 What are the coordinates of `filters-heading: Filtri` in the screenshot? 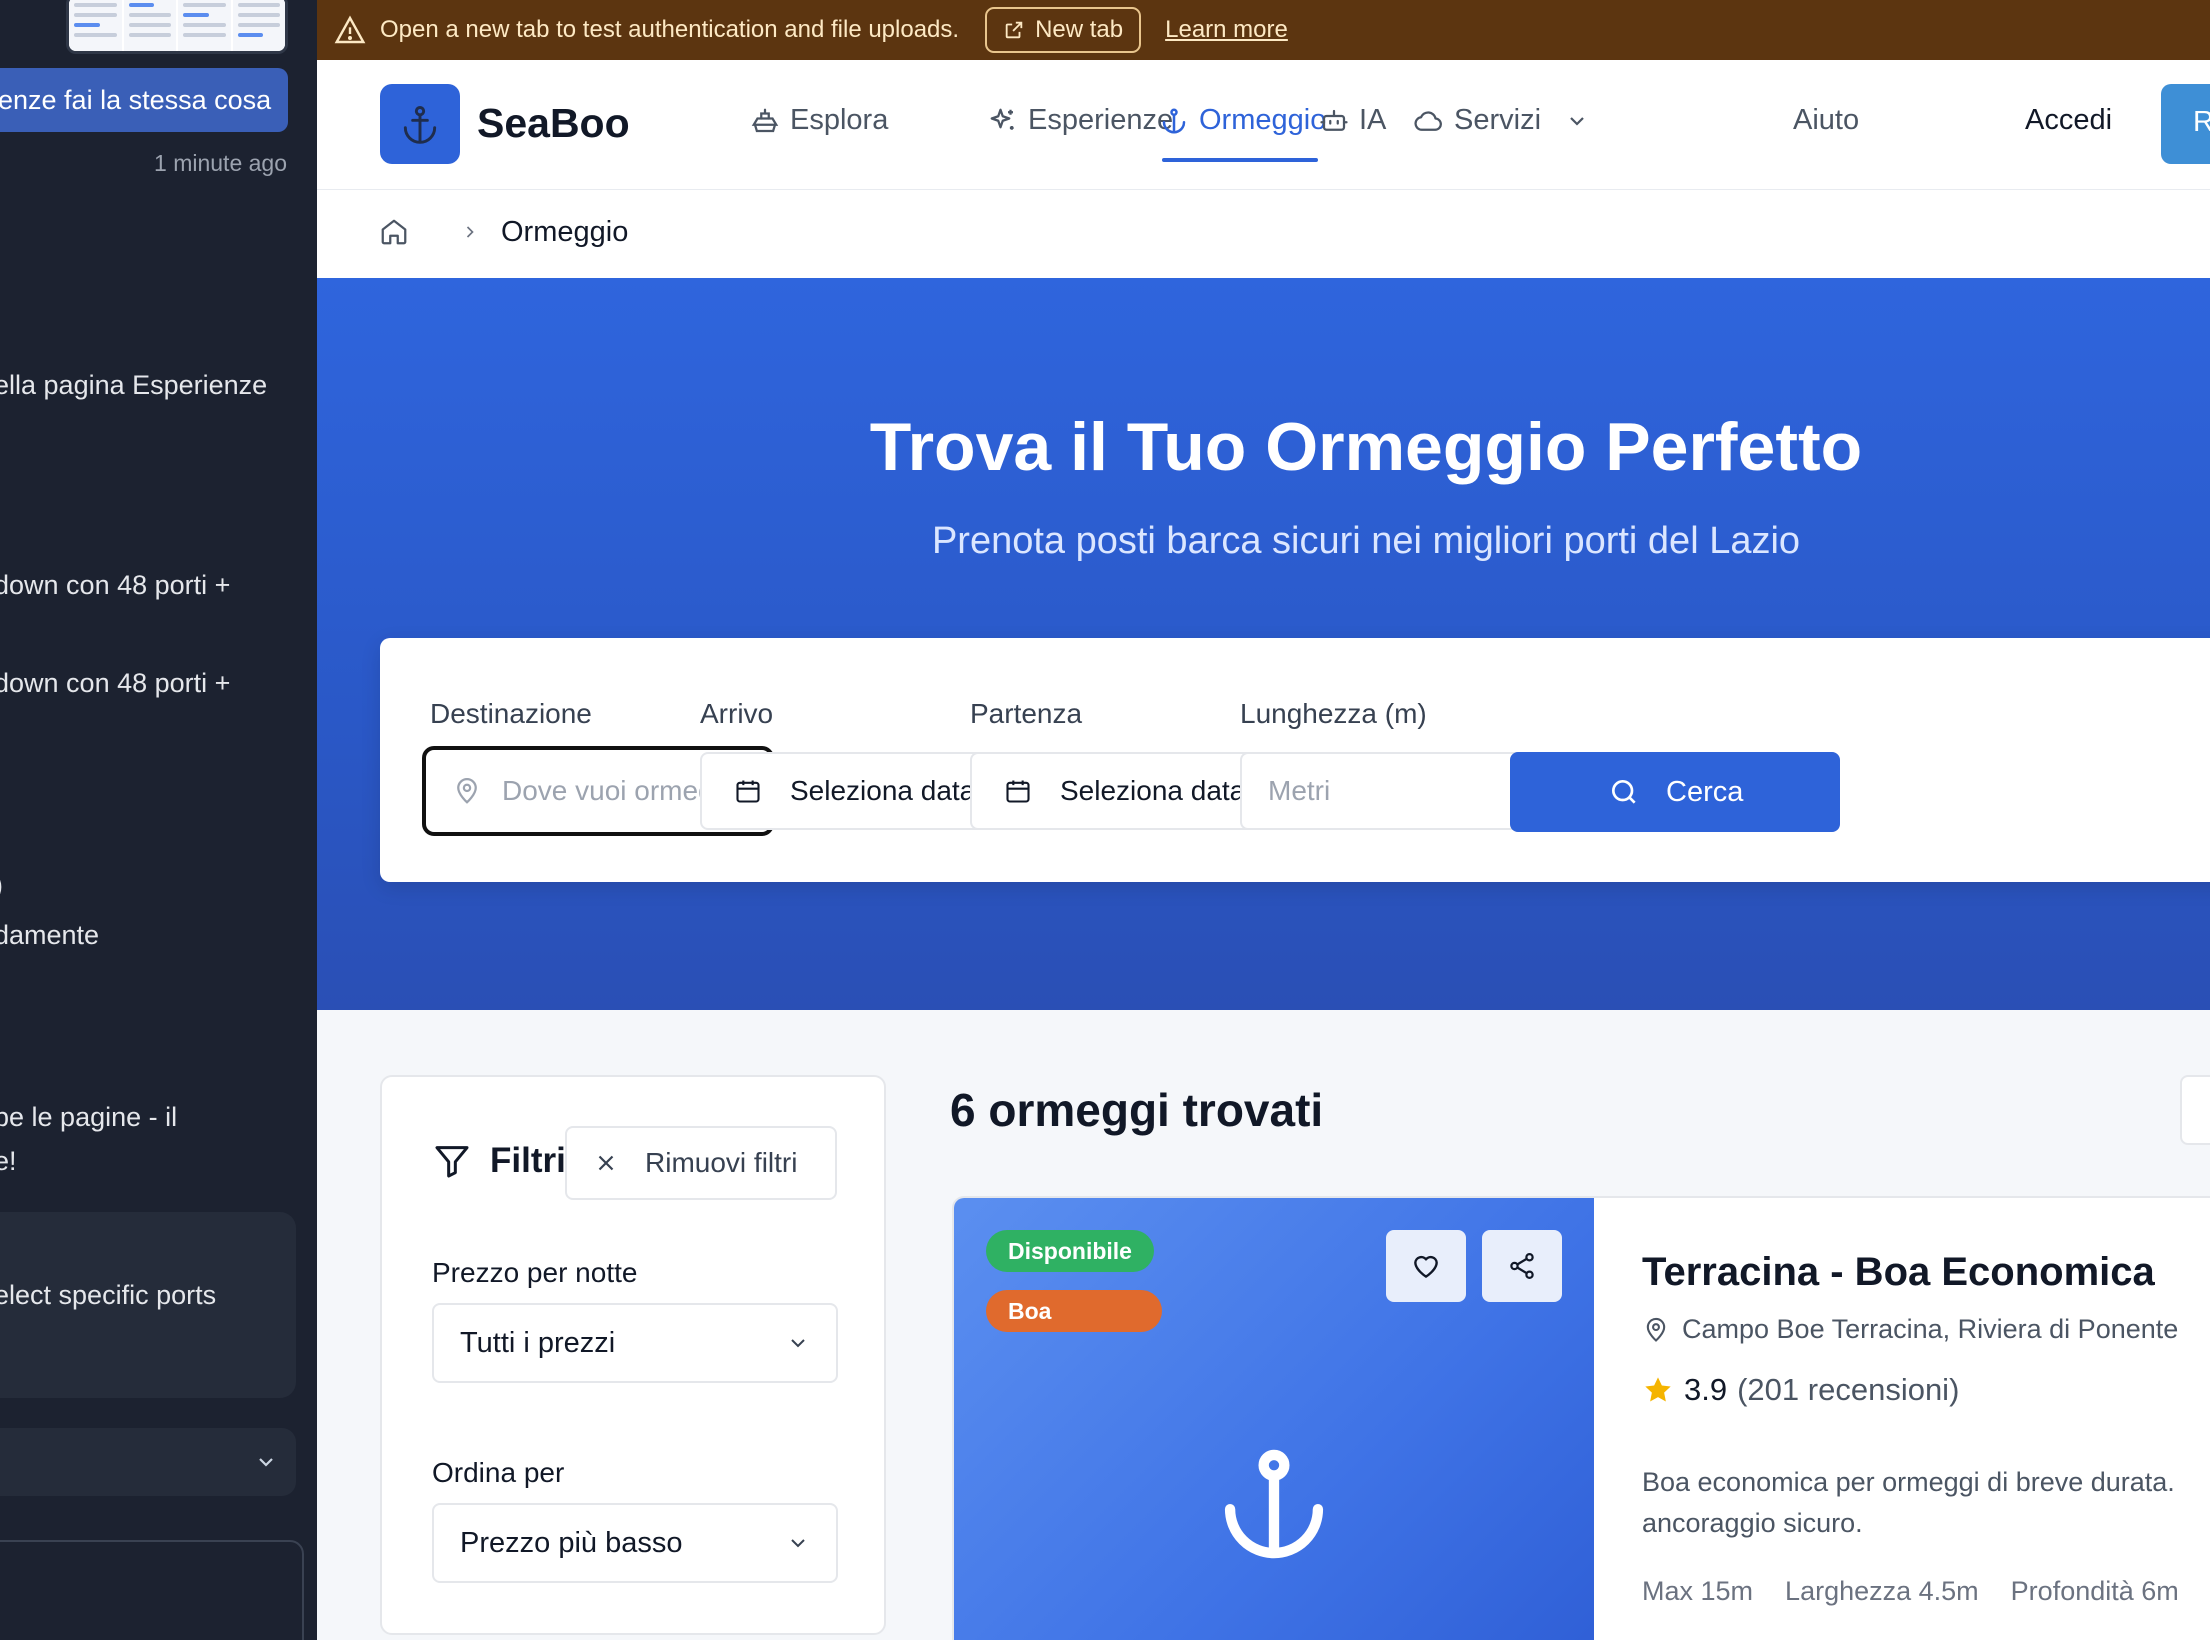 It's located at (499, 1161).